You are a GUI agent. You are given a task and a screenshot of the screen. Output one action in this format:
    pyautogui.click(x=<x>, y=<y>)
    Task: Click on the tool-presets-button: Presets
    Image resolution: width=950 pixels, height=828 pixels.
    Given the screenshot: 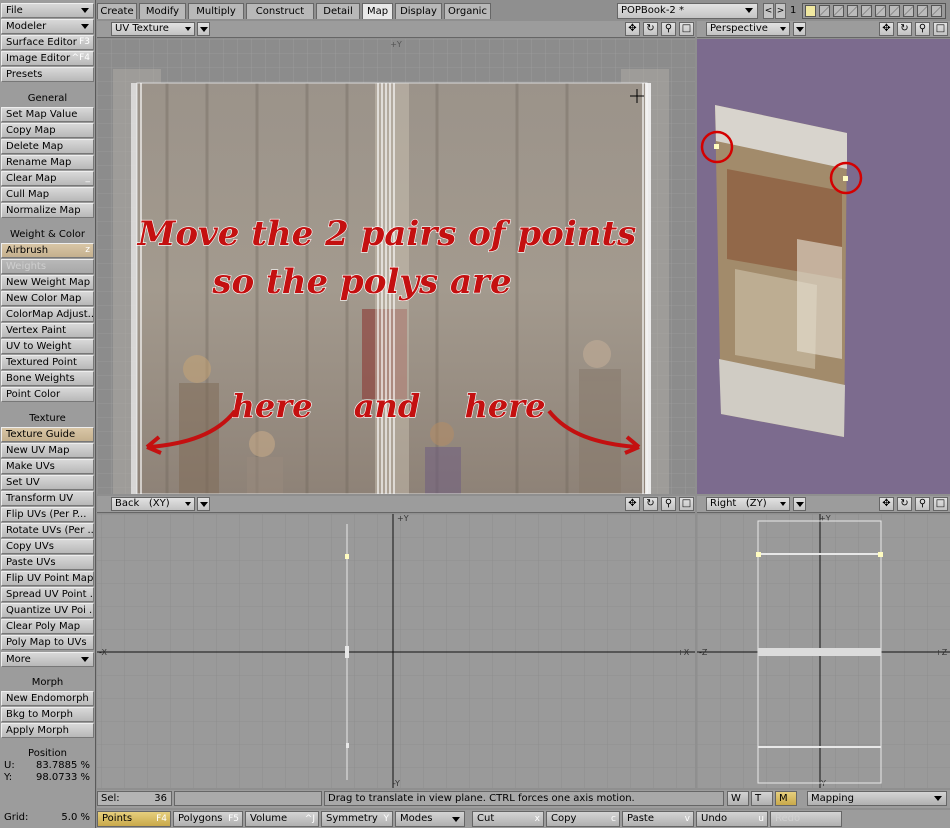 What is the action you would take?
    pyautogui.click(x=47, y=74)
    